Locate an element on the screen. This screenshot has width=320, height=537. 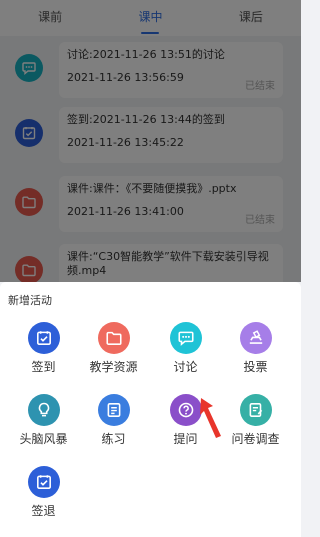
add-discussion-button: 讨论 is located at coordinates (185, 352).